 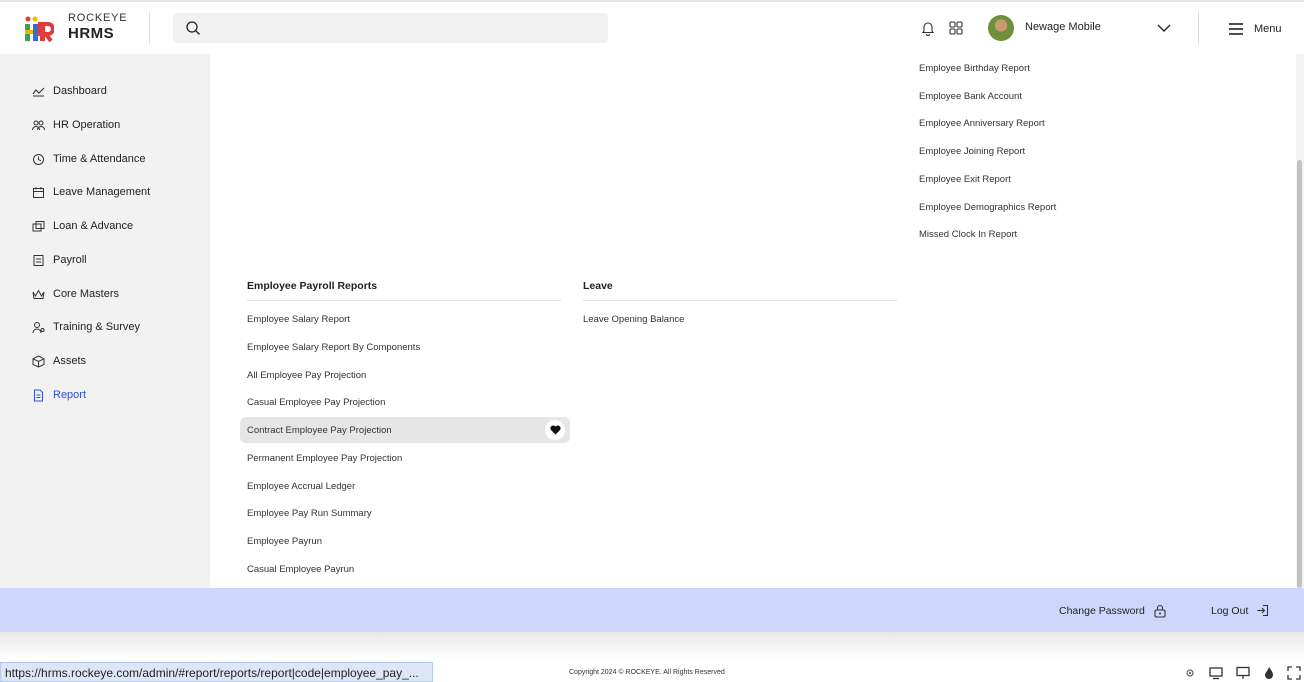 I want to click on leave-section-title: Leave, so click(x=598, y=286).